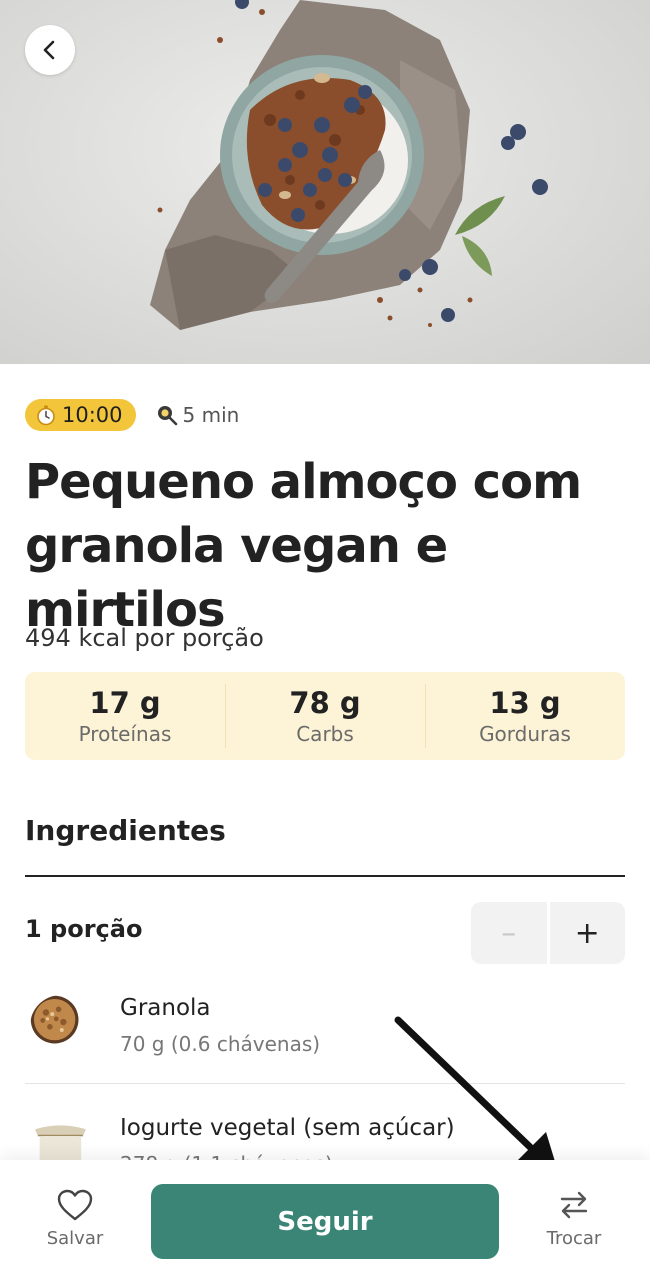 This screenshot has height=1280, width=650. Describe the element at coordinates (509, 933) in the screenshot. I see `decrease-portion-button: –` at that location.